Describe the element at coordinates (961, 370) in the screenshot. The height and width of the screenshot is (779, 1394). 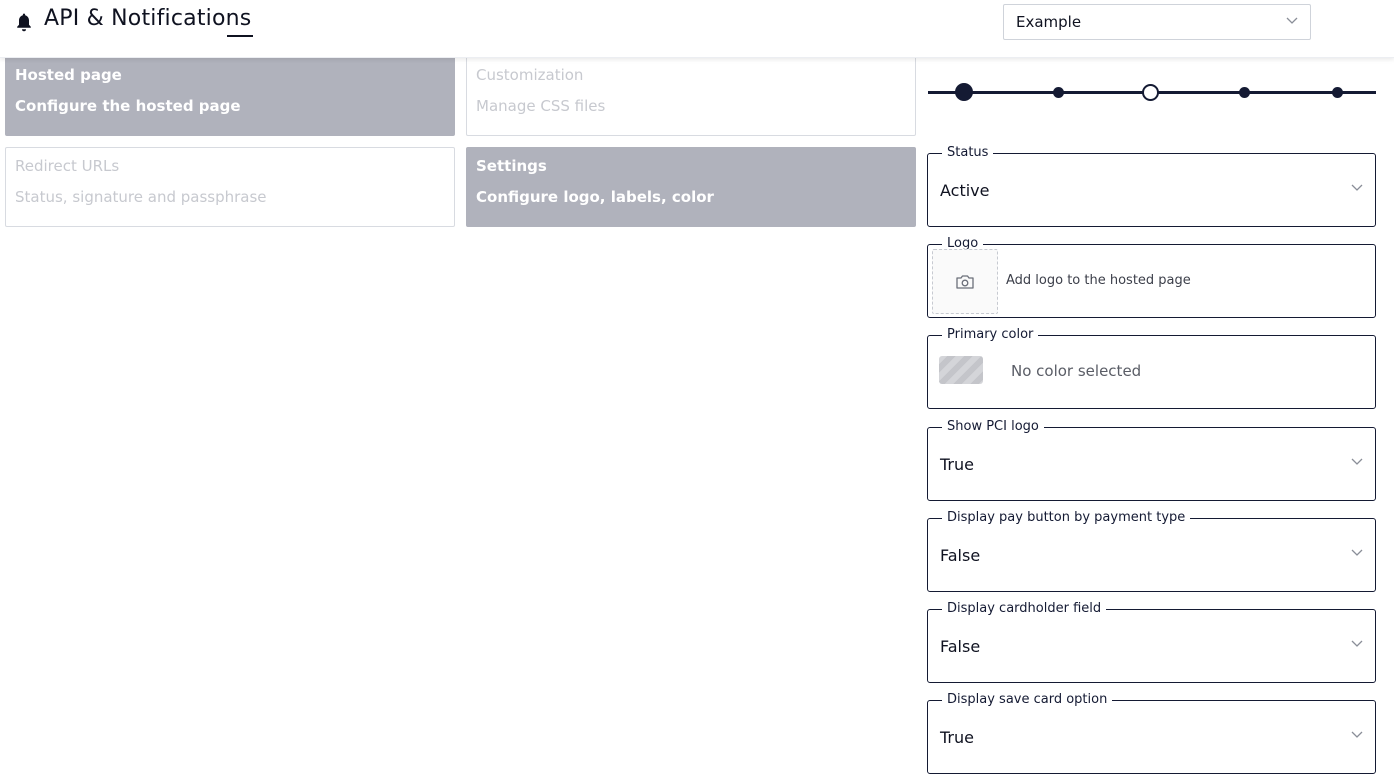
I see `color-swatch` at that location.